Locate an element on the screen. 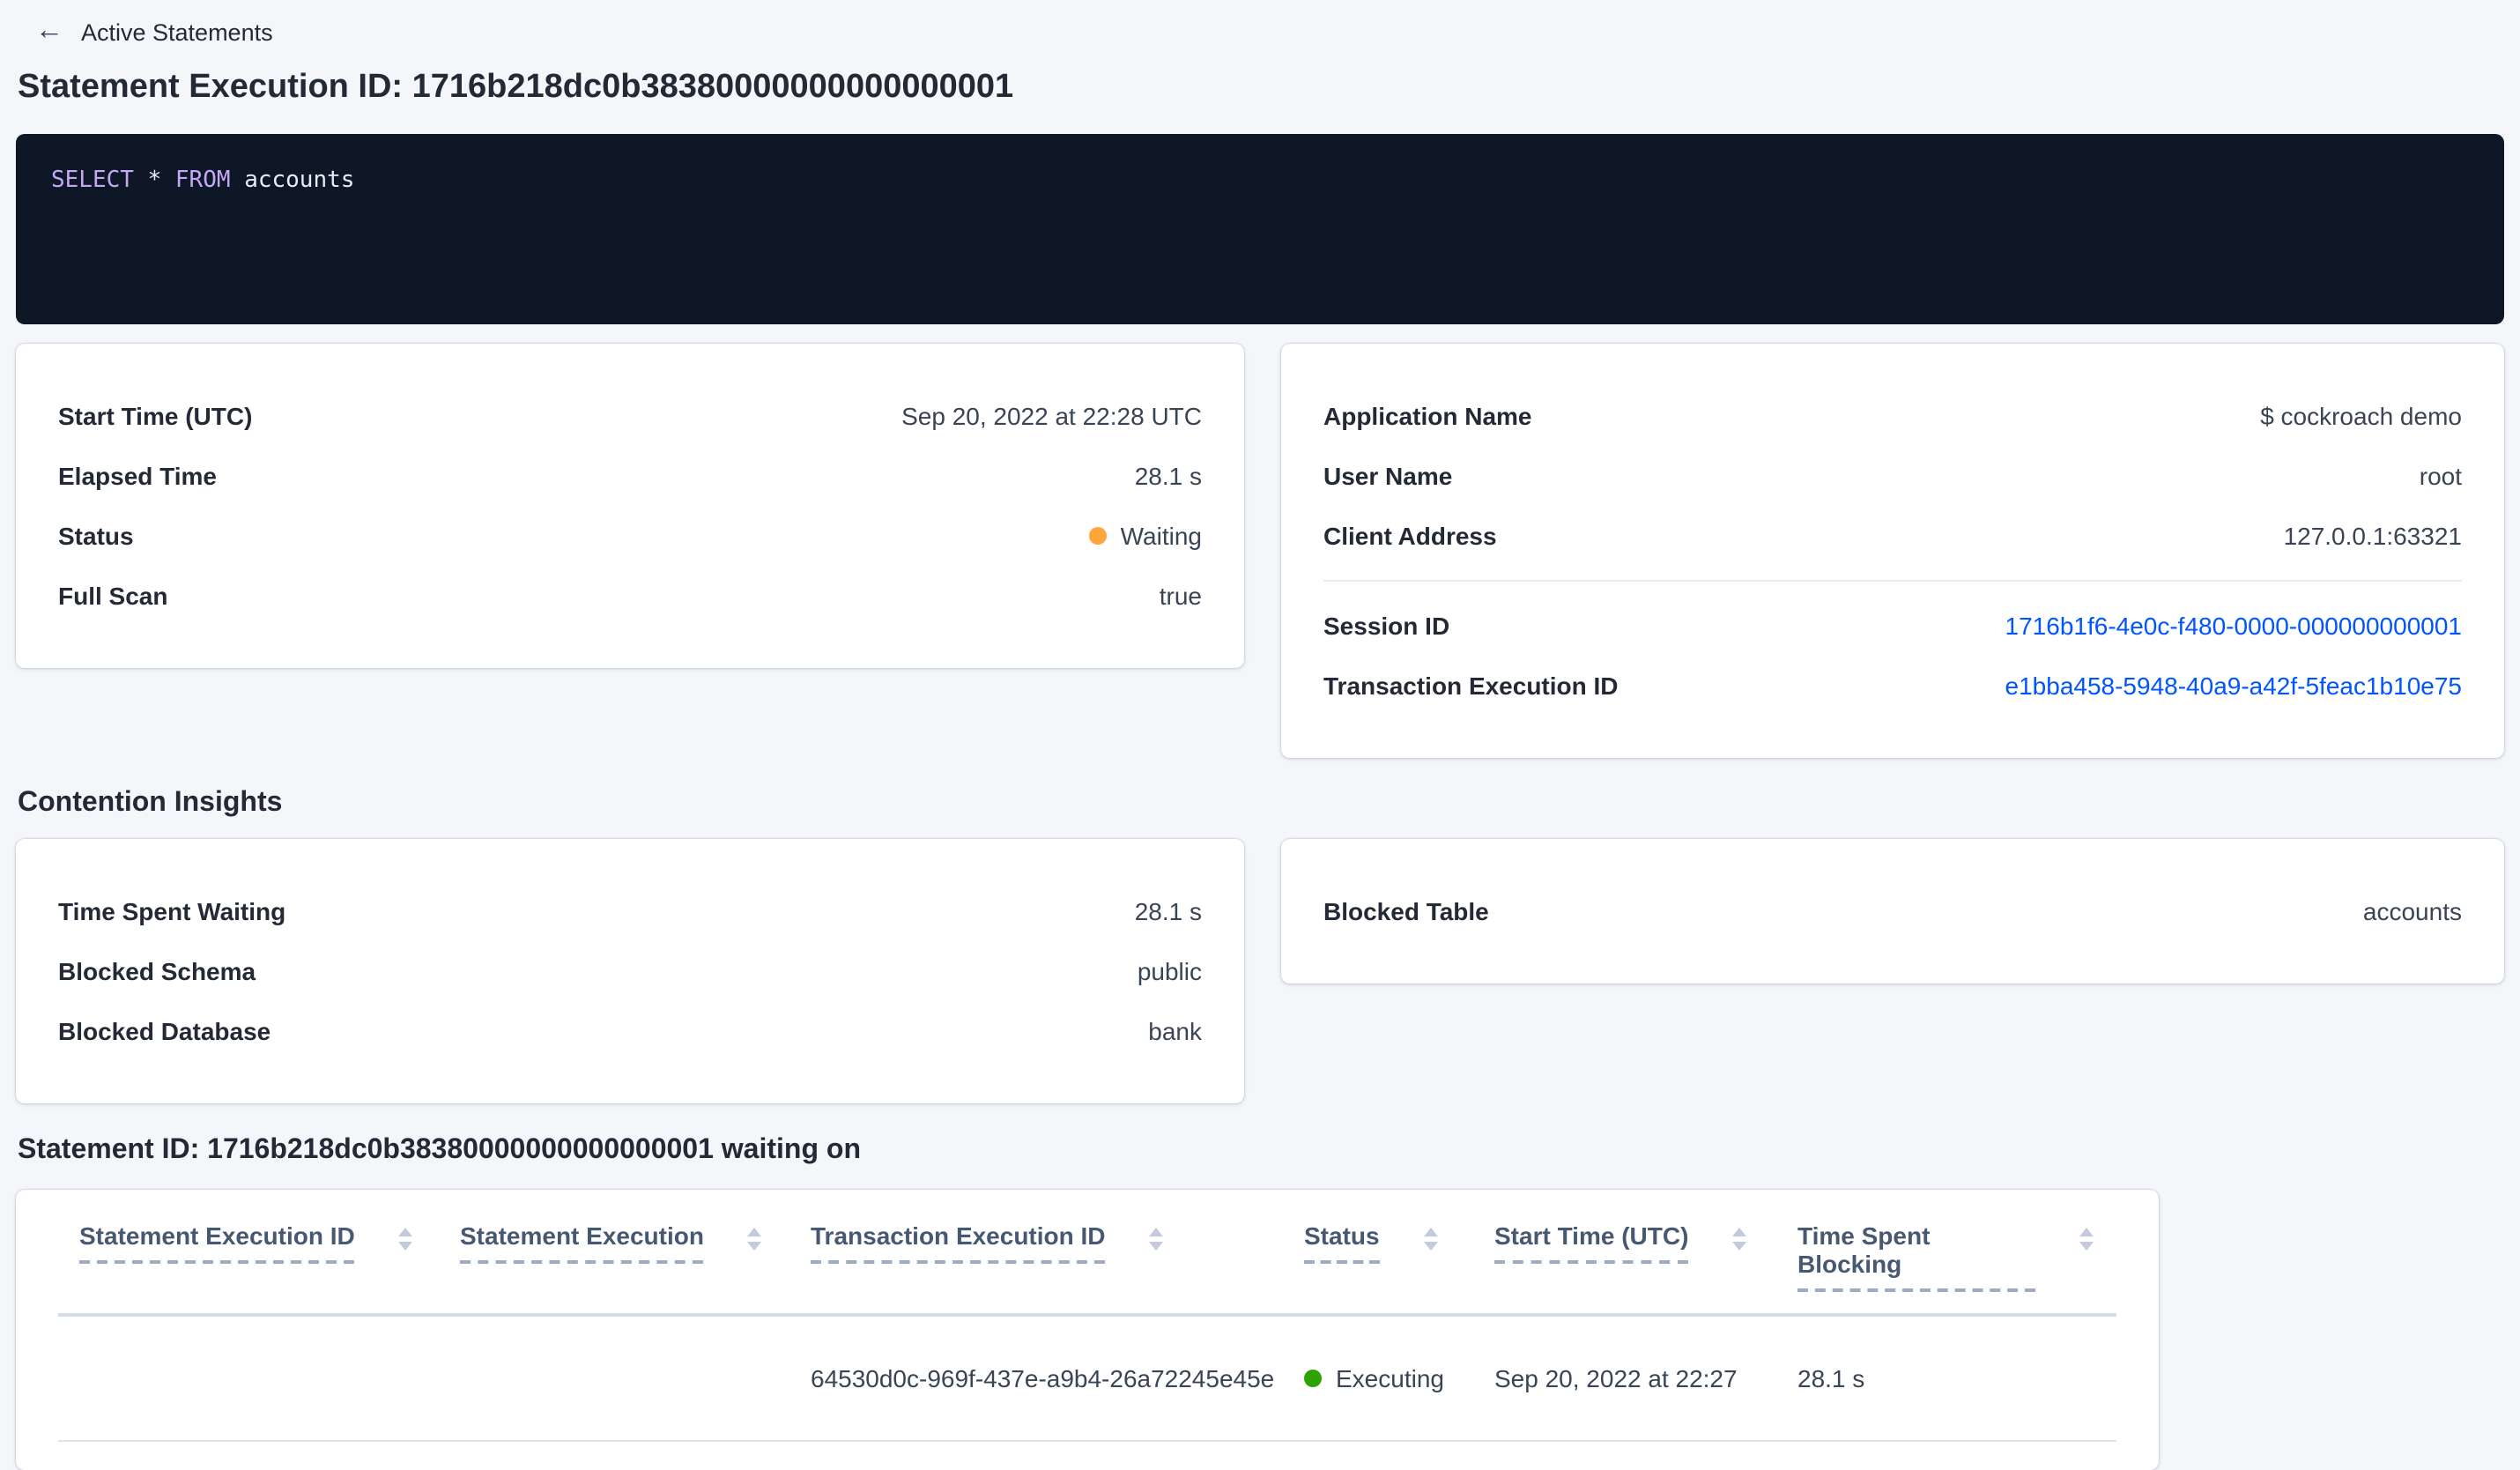 This screenshot has height=1470, width=2520. status-text: Executing is located at coordinates (1390, 1378).